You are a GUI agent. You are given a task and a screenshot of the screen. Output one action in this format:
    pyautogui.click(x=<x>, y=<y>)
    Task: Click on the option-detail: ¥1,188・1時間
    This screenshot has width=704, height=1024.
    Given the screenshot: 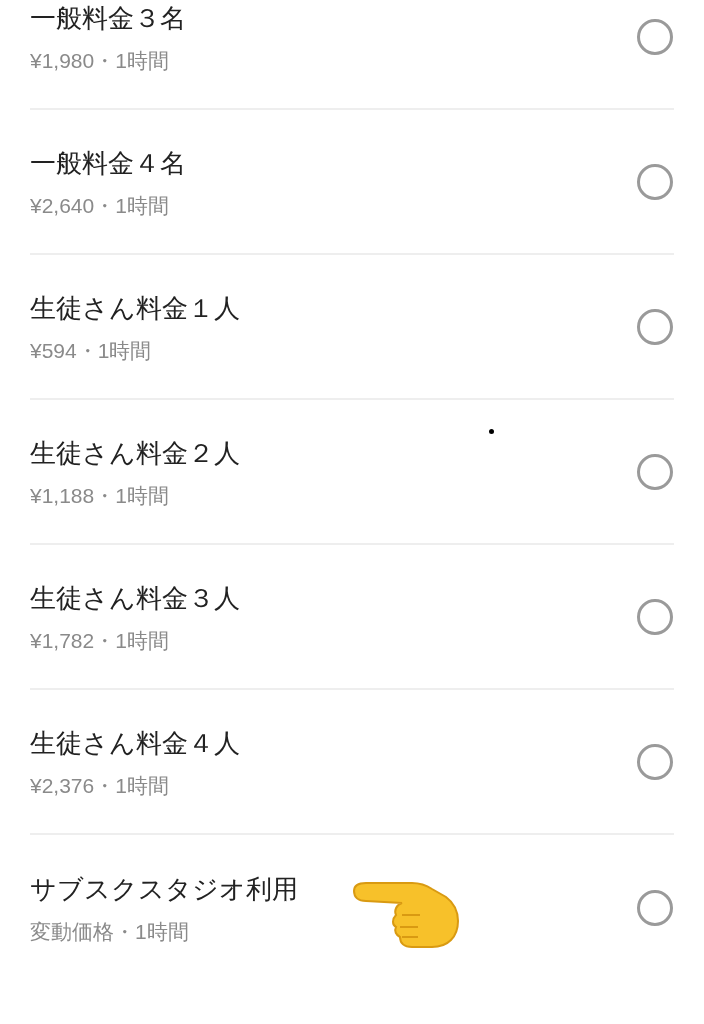 What is the action you would take?
    pyautogui.click(x=99, y=495)
    